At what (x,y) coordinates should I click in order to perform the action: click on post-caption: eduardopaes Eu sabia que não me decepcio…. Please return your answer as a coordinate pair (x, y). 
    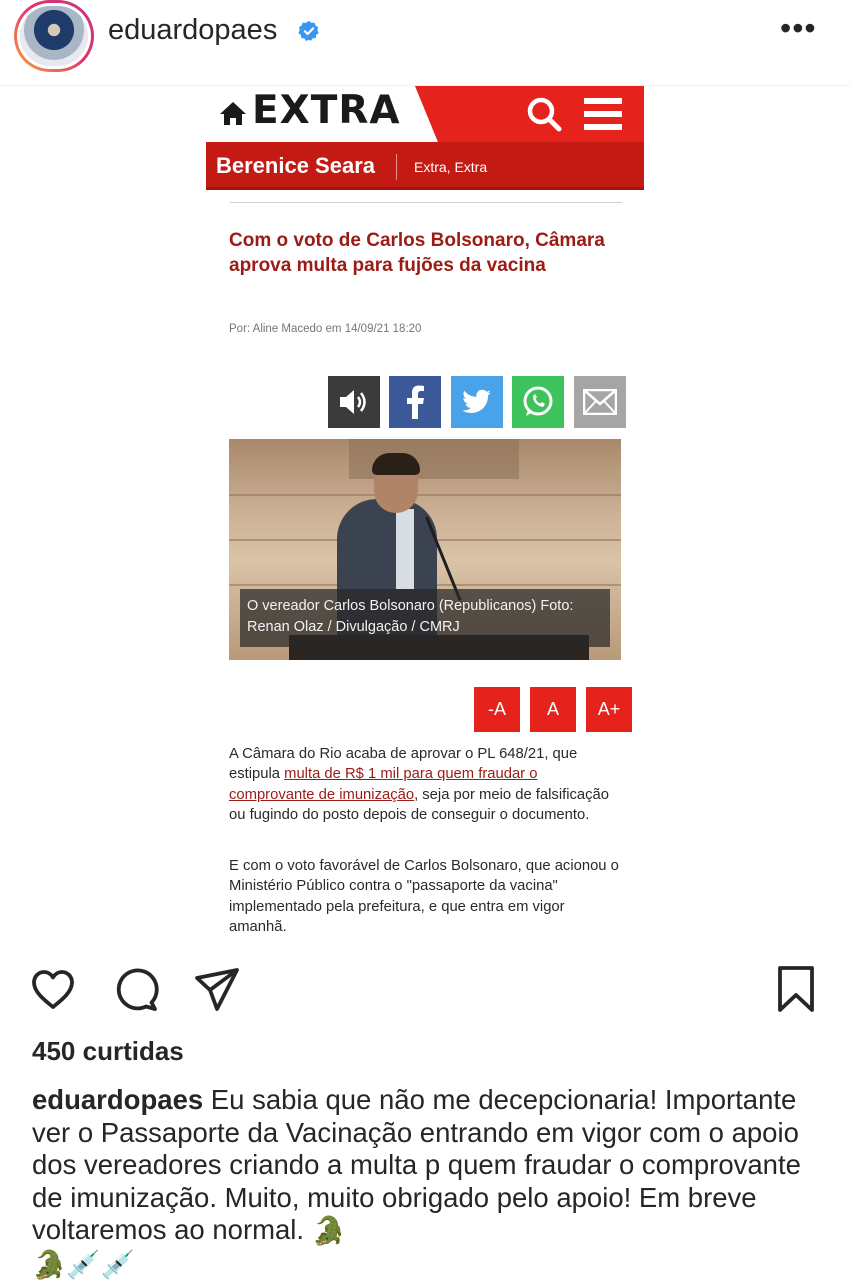
    Looking at the image, I should click on (427, 1182).